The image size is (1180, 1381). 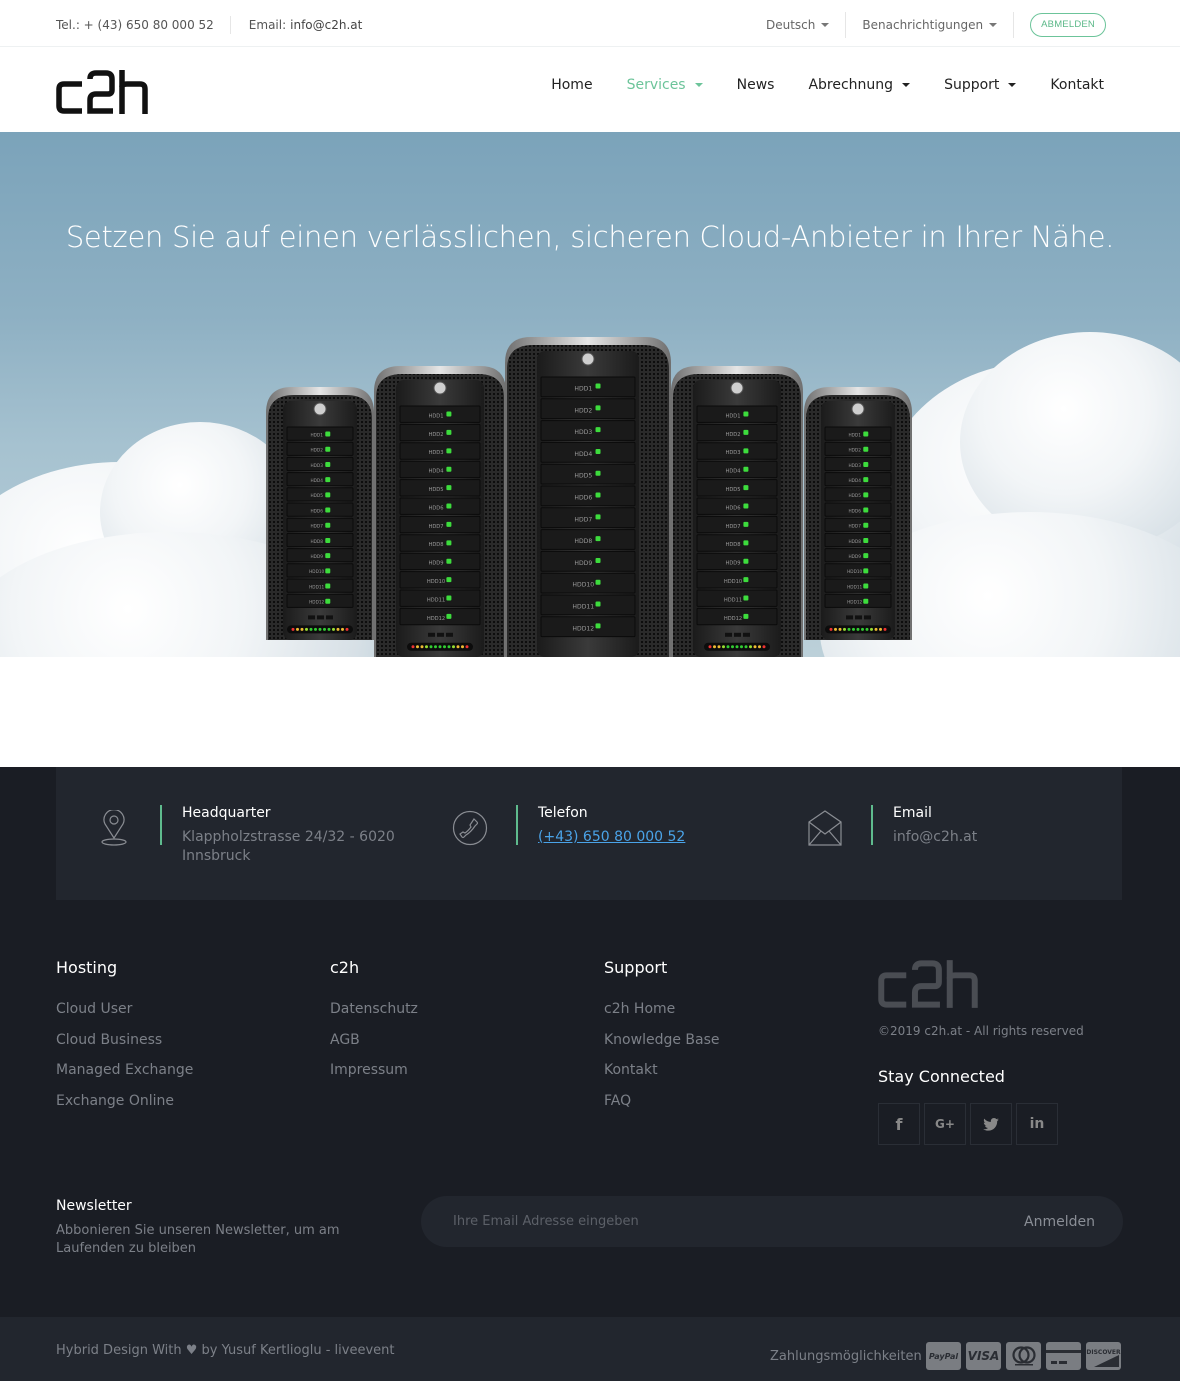 What do you see at coordinates (665, 85) in the screenshot?
I see `nav-services: Services` at bounding box center [665, 85].